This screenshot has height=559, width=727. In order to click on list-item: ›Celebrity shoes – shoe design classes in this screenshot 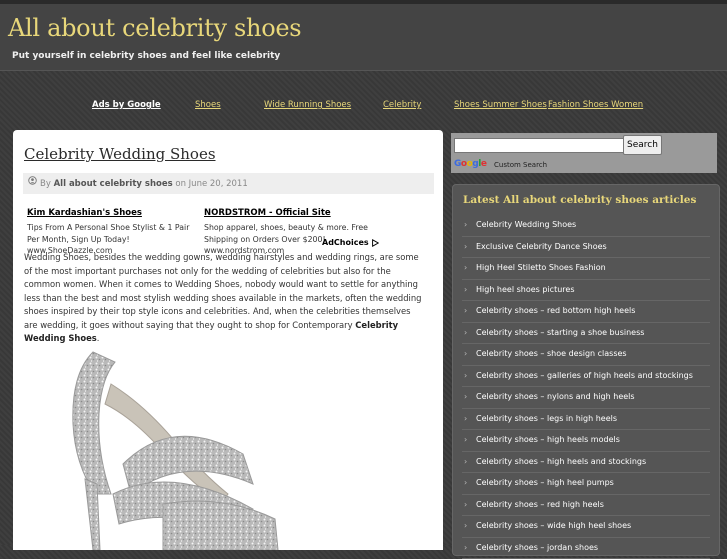, I will do `click(586, 355)`.